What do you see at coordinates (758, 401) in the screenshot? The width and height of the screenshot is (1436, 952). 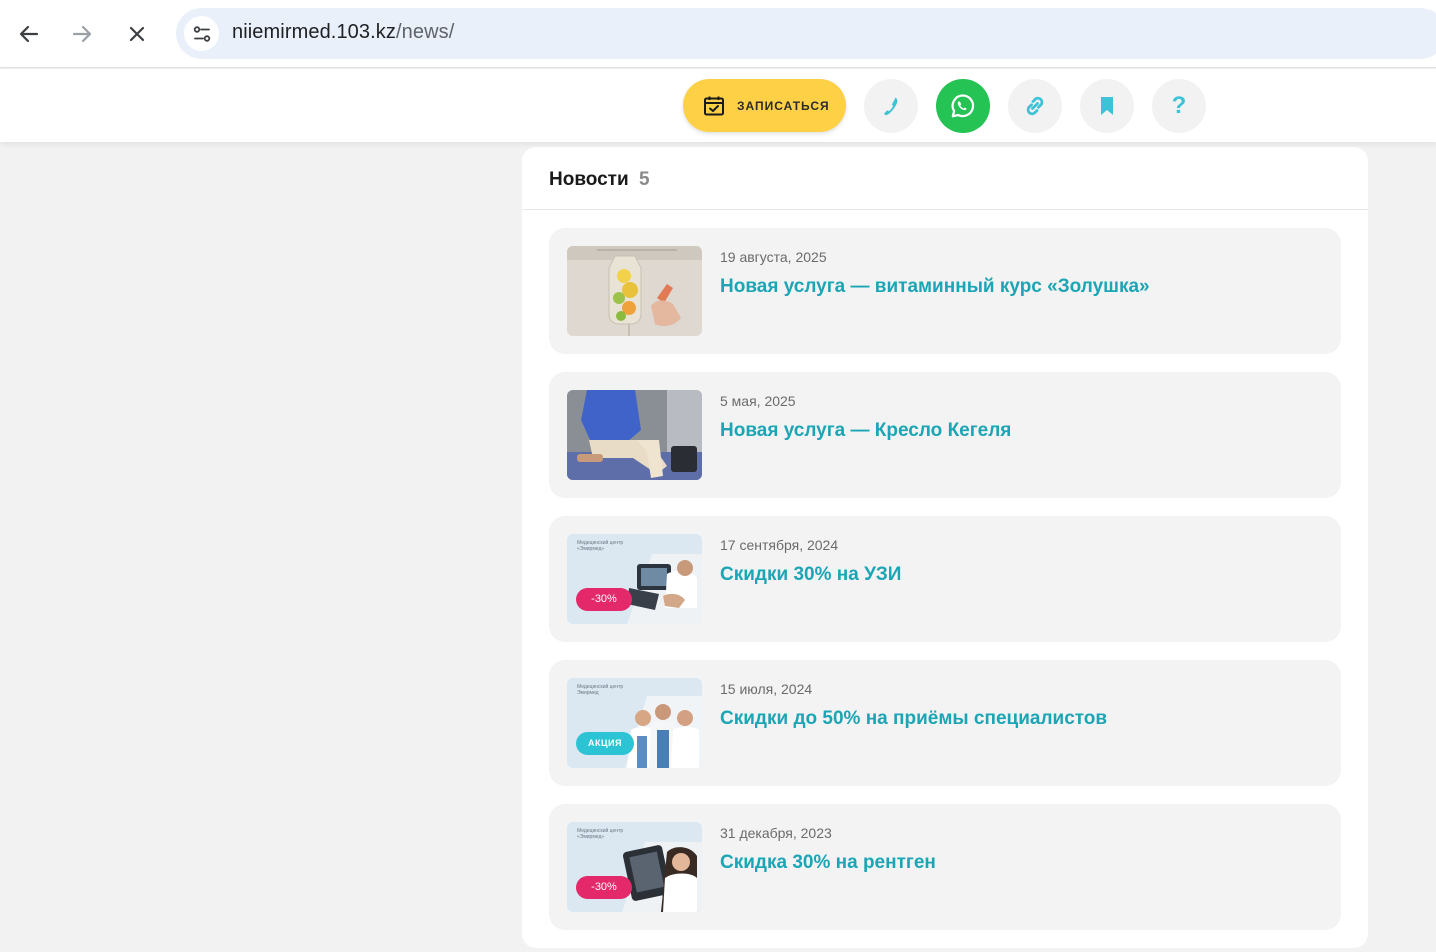 I see `news-date: 5 мая, 2025` at bounding box center [758, 401].